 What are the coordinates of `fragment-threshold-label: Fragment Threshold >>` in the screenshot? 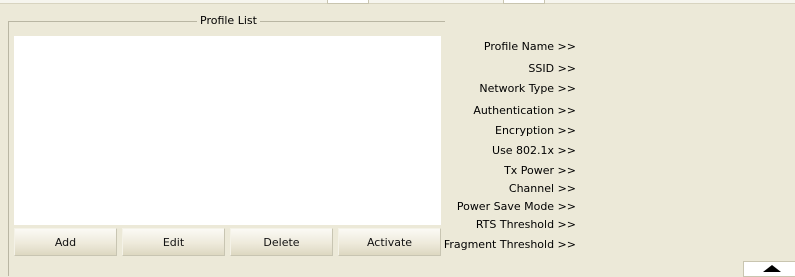 It's located at (509, 244).